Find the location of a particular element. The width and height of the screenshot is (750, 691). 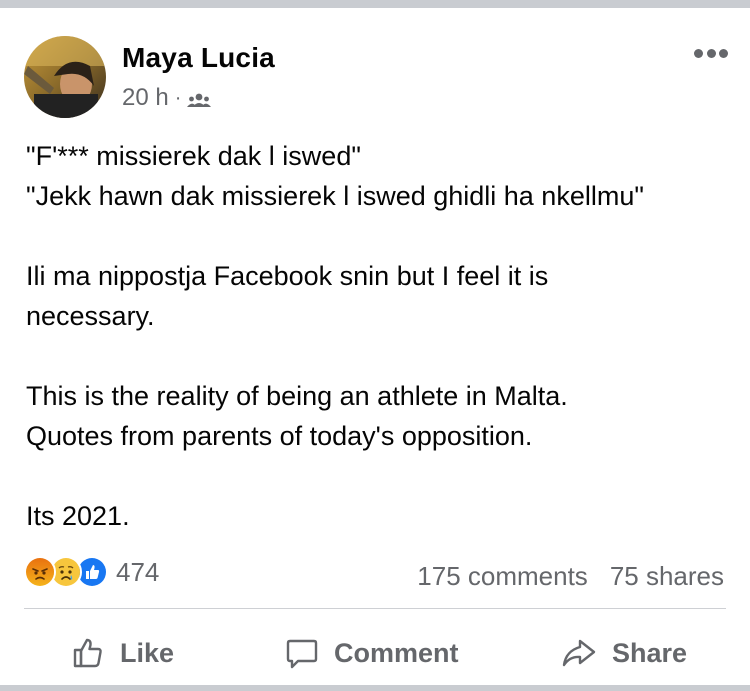

shares-count: 75 shares is located at coordinates (667, 576).